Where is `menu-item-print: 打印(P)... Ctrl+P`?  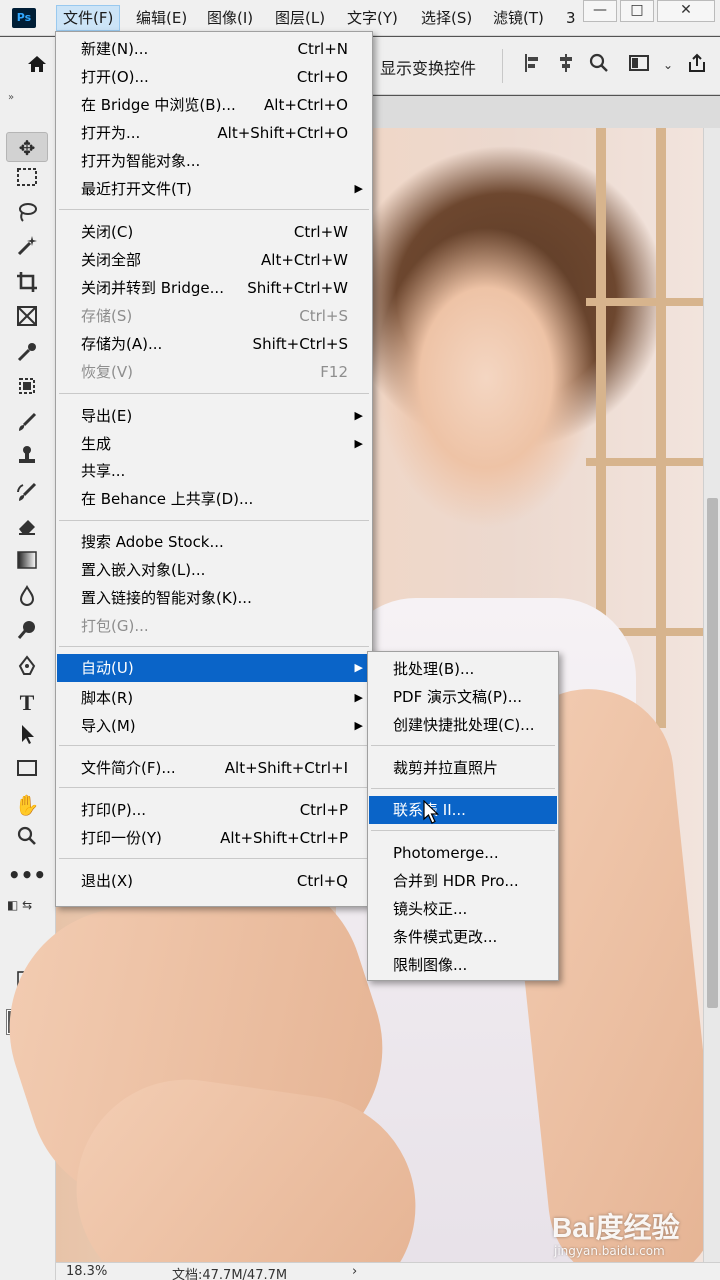
menu-item-print: 打印(P)... Ctrl+P is located at coordinates (214, 810).